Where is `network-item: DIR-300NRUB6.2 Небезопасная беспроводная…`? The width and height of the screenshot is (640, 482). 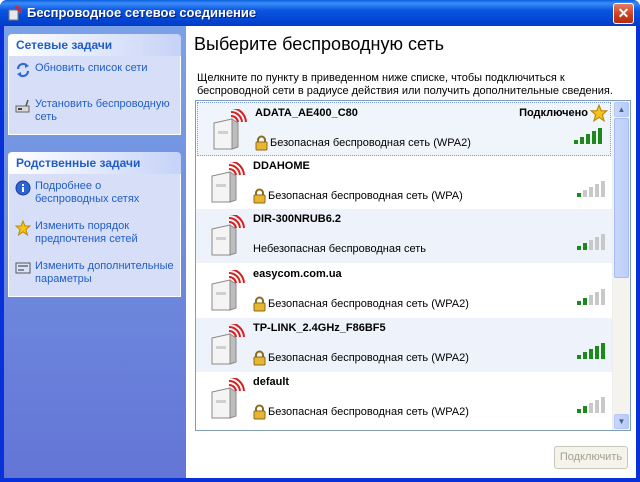 network-item: DIR-300NRUB6.2 Небезопасная беспроводная… is located at coordinates (404, 236).